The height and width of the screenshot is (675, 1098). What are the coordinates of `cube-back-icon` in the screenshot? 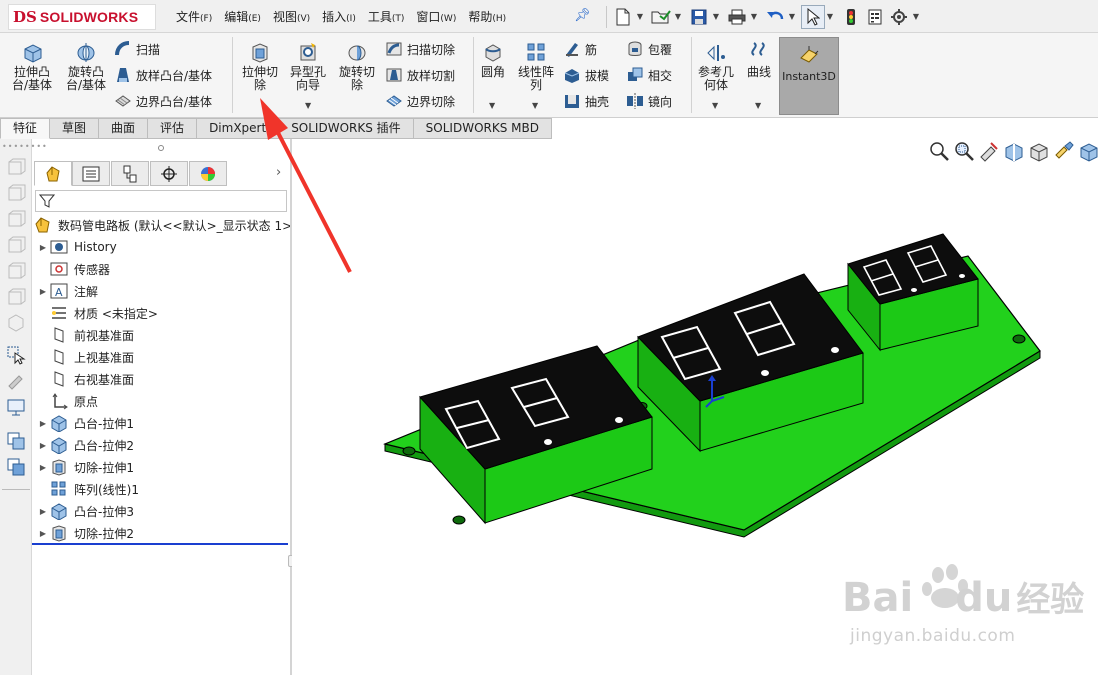 It's located at (16, 193).